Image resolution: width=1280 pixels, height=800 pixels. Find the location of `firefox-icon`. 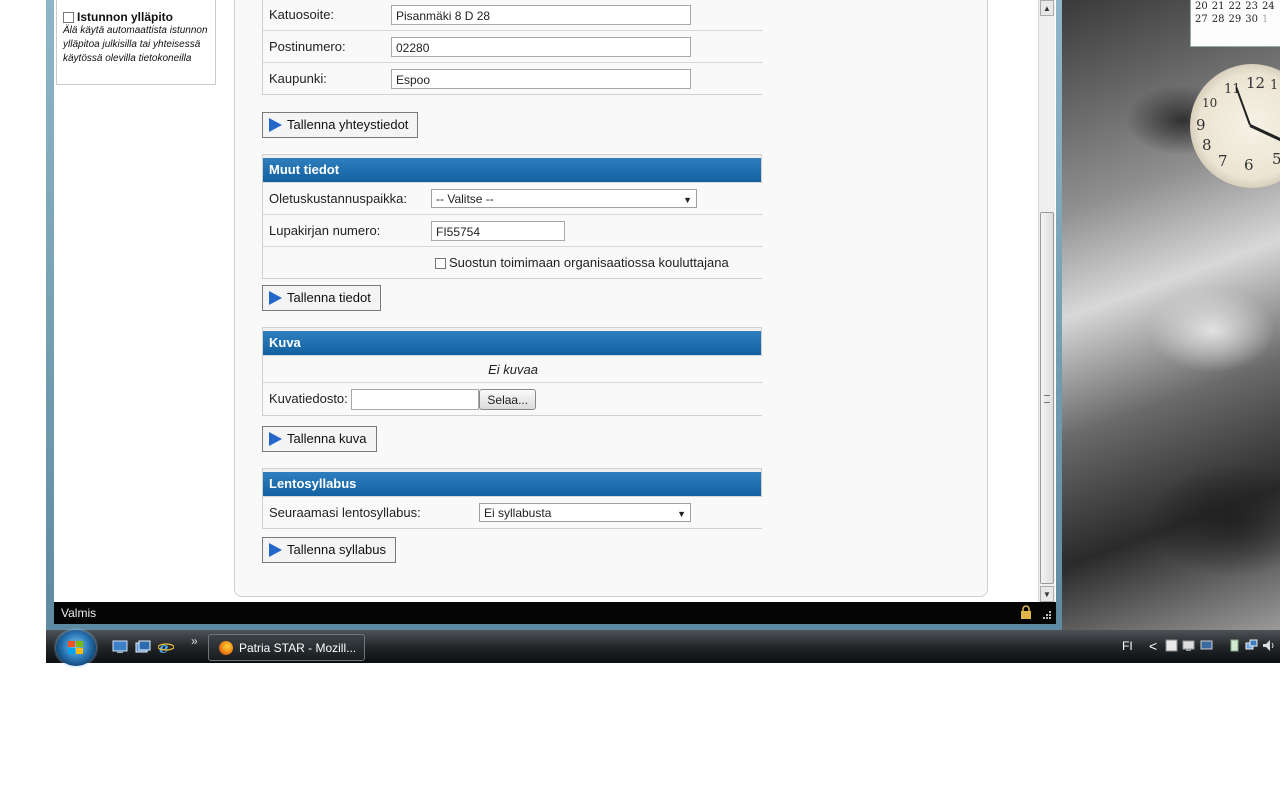

firefox-icon is located at coordinates (226, 648).